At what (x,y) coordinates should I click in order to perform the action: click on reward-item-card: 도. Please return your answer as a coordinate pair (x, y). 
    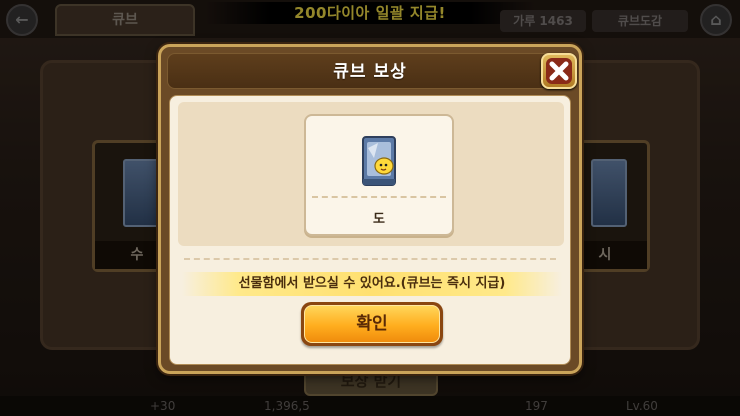
    Looking at the image, I should click on (379, 175).